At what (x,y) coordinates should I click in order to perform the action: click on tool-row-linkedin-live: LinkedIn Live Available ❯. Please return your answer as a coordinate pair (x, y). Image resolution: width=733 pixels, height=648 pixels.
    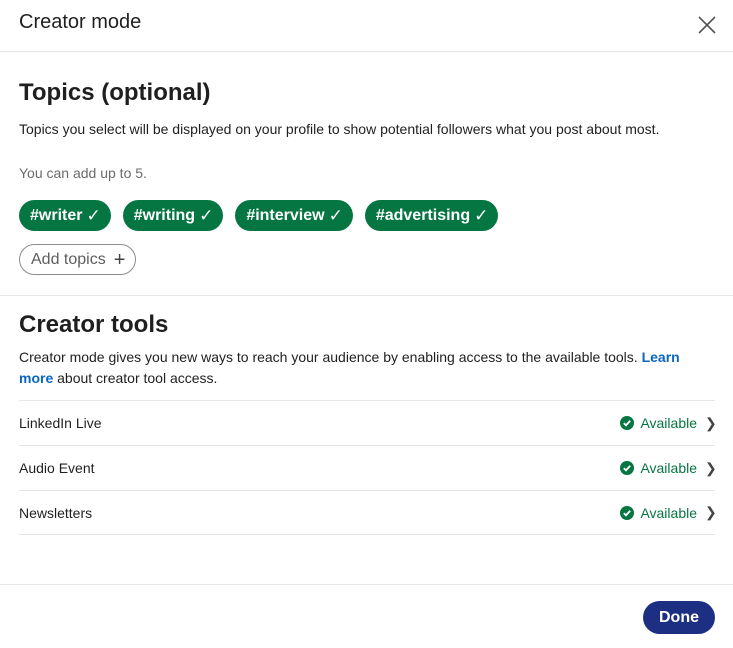
    Looking at the image, I should click on (368, 422).